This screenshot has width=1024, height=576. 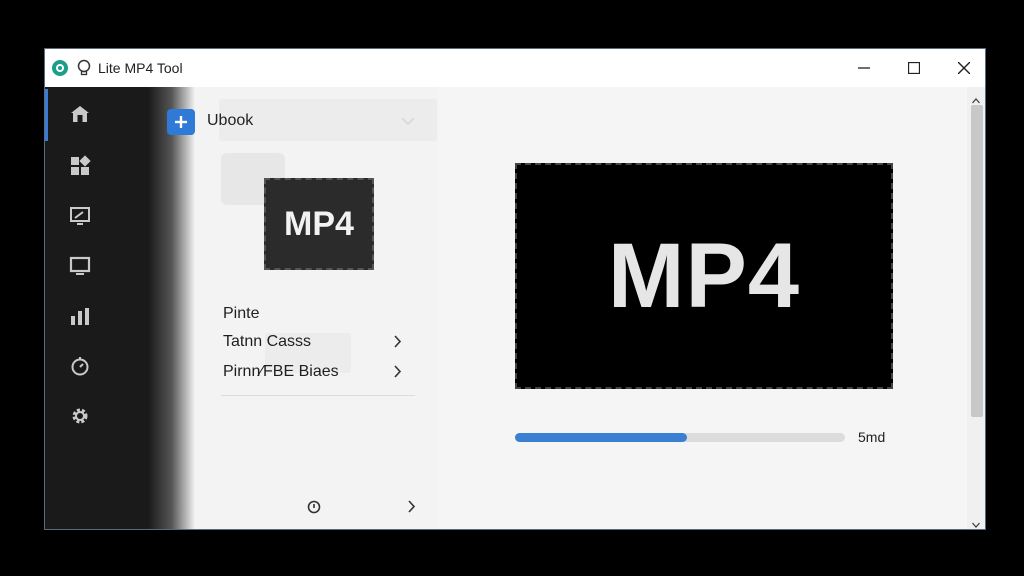 What do you see at coordinates (314, 507) in the screenshot?
I see `info-icon` at bounding box center [314, 507].